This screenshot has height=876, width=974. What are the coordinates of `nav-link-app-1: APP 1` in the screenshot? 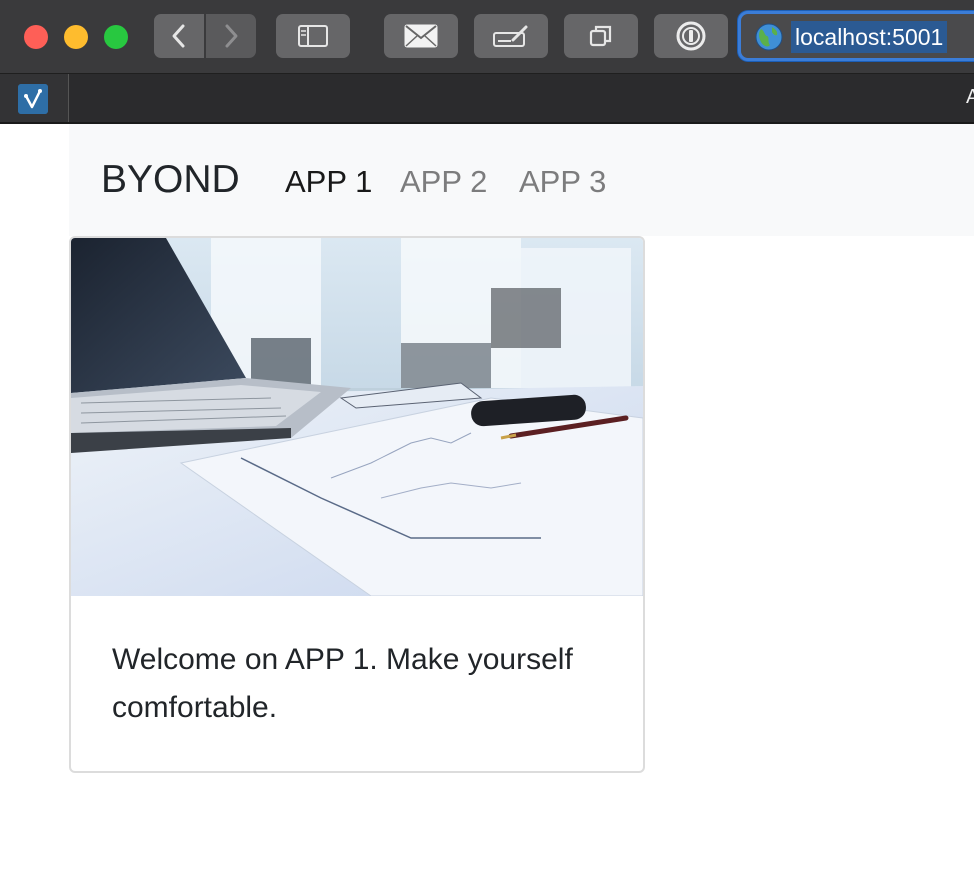 It's located at (328, 182).